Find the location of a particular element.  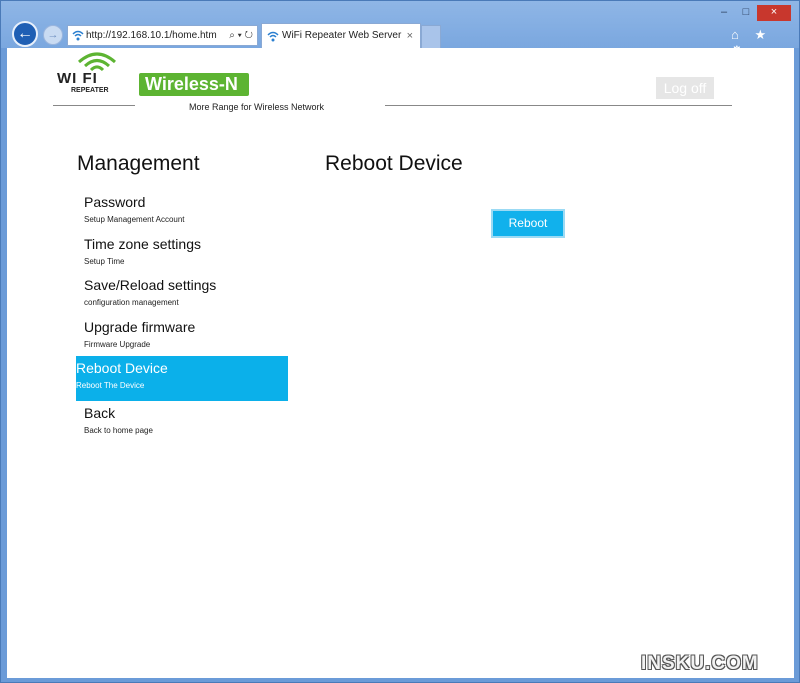

maximize-icon: □ is located at coordinates (746, 13).